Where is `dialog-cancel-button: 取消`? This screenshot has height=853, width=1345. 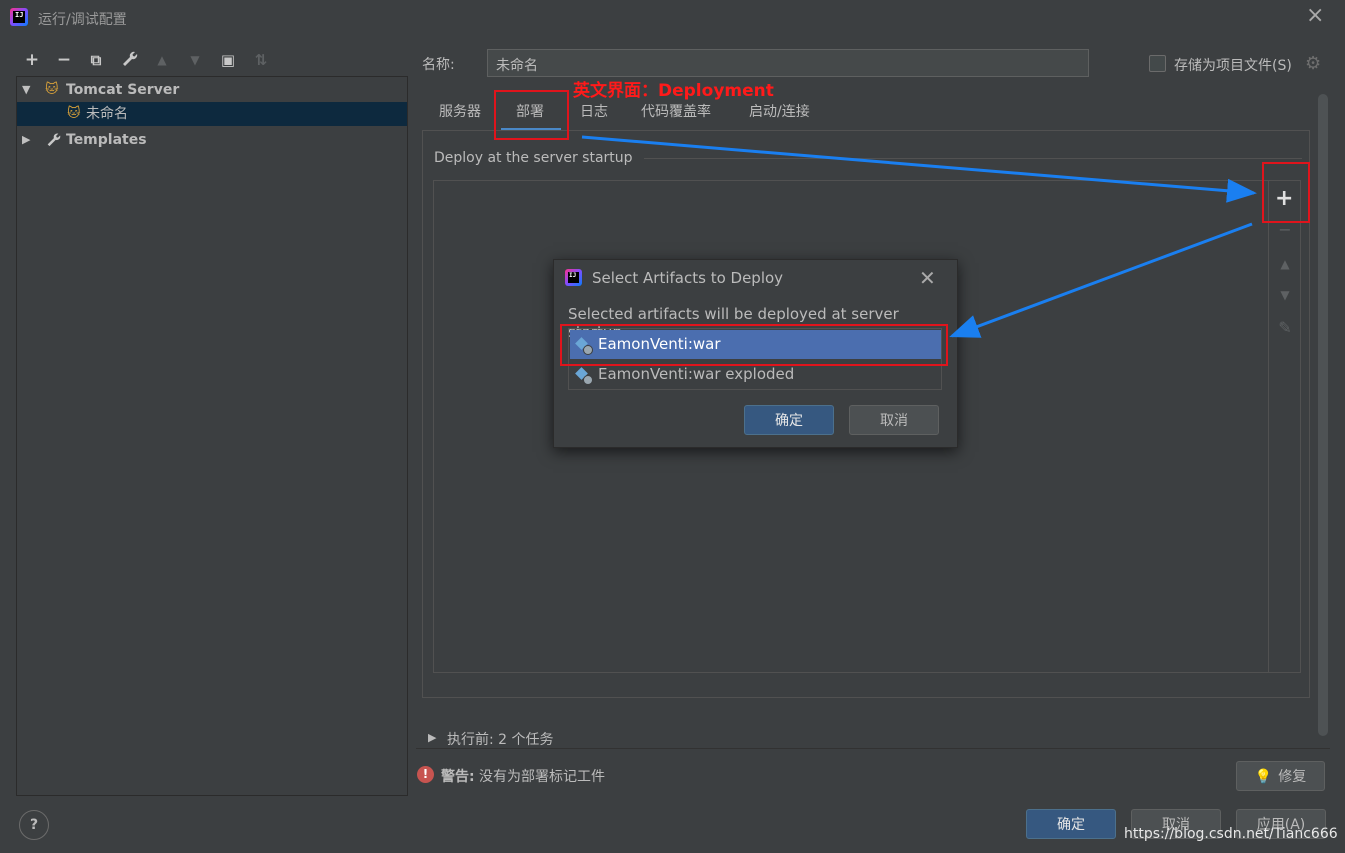 dialog-cancel-button: 取消 is located at coordinates (894, 420).